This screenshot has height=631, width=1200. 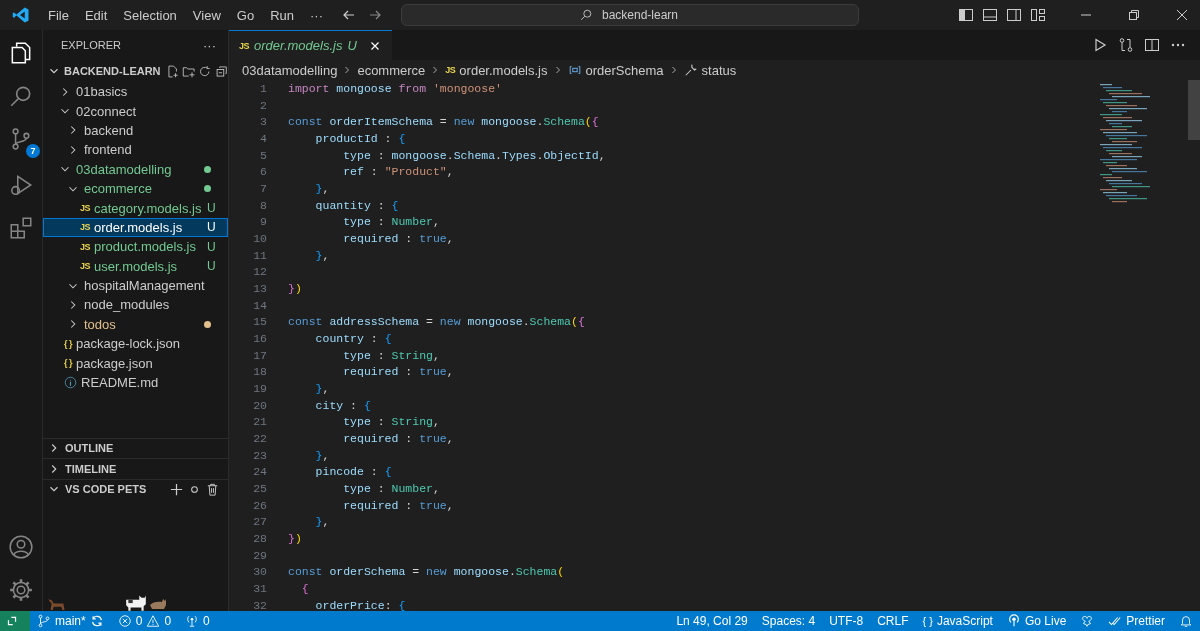 I want to click on file-name: order.models.js, so click(x=139, y=227).